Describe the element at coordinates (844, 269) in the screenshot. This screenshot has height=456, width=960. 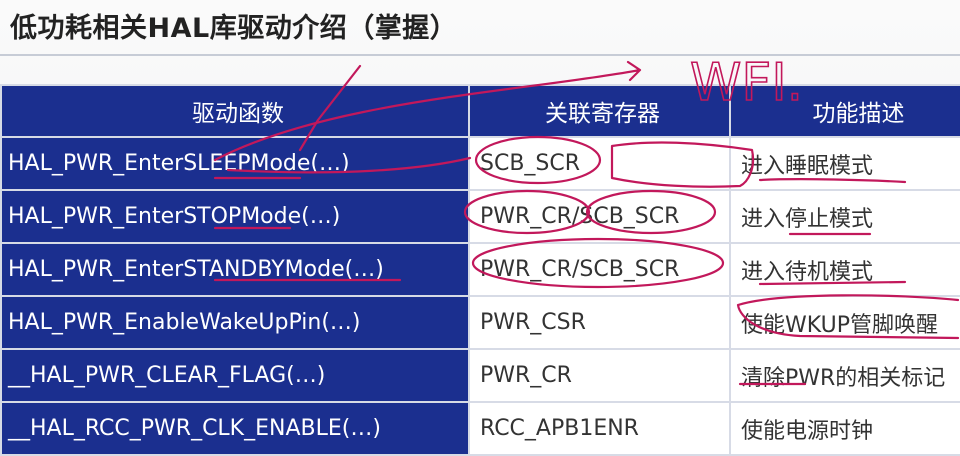
I see `cell-description: 进入待机模式` at that location.